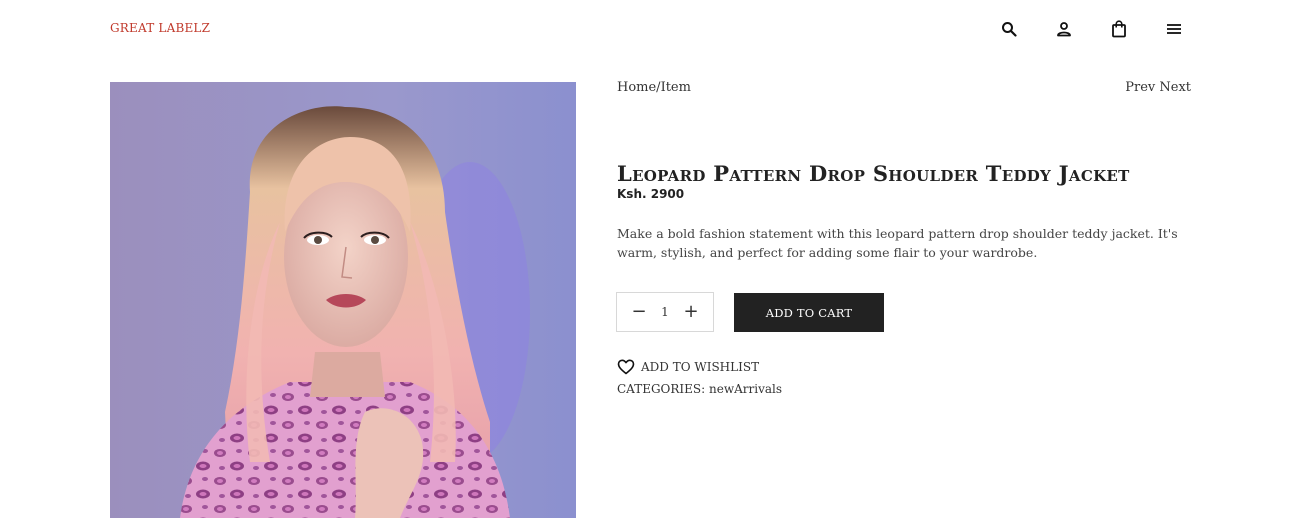  I want to click on increment-button: +, so click(691, 312).